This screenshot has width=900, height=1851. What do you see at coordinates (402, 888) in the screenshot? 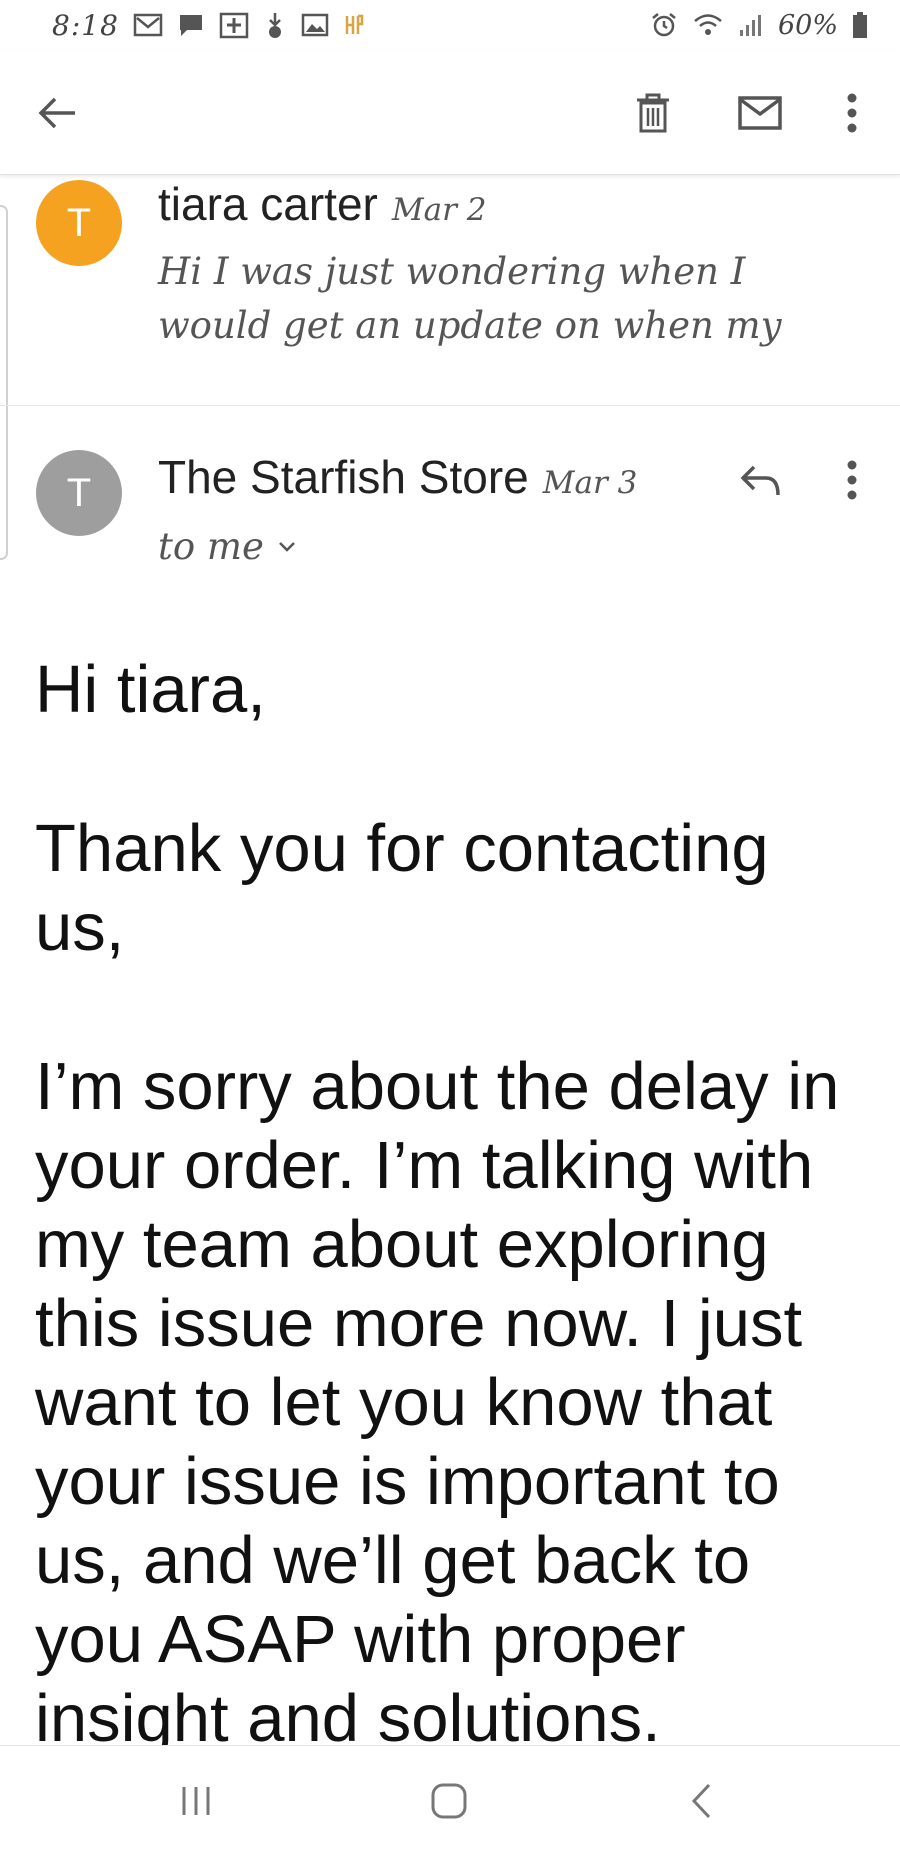
I see `body-paragraph: Thank you for contacting us,` at bounding box center [402, 888].